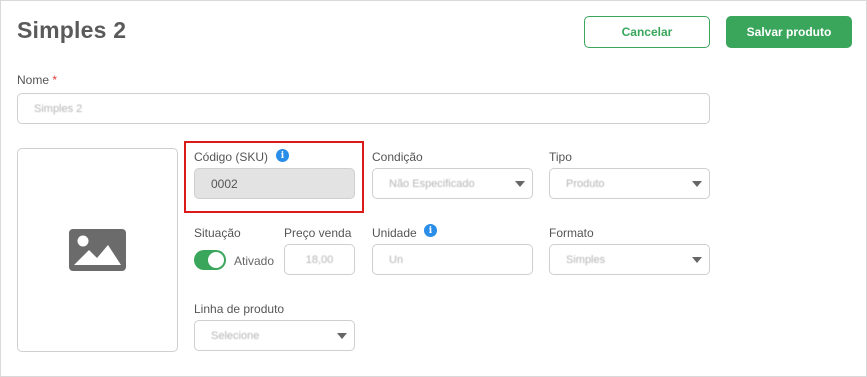  I want to click on product-image-upload, so click(97, 250).